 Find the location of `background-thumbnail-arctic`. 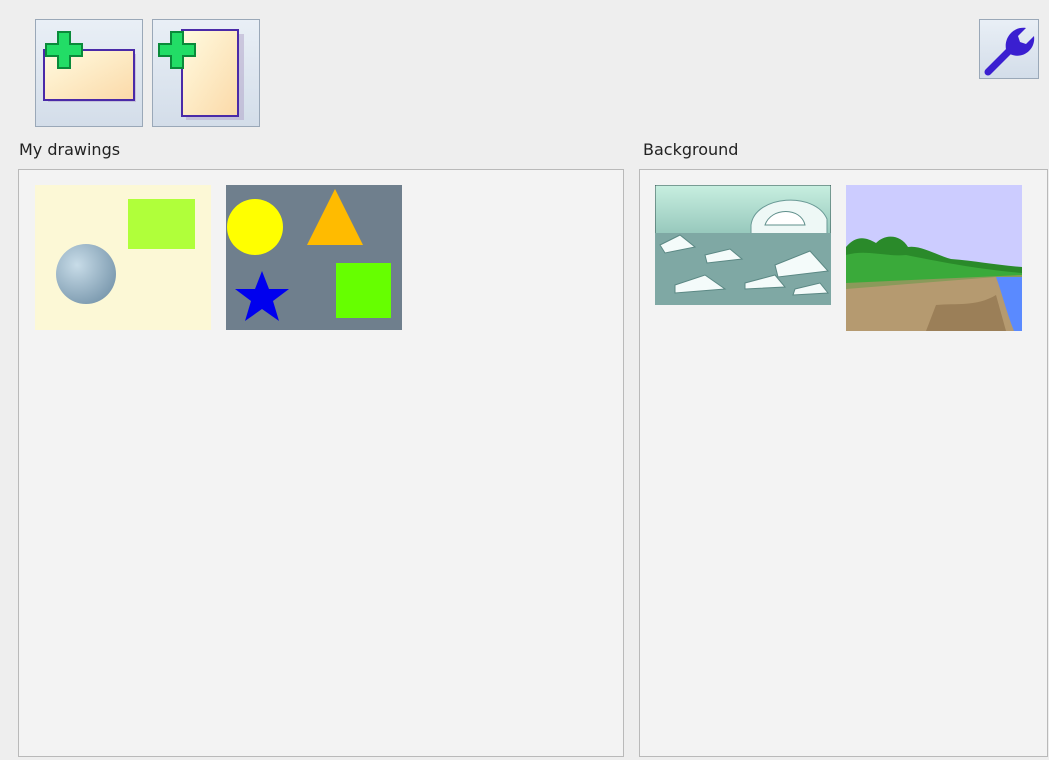

background-thumbnail-arctic is located at coordinates (743, 245).